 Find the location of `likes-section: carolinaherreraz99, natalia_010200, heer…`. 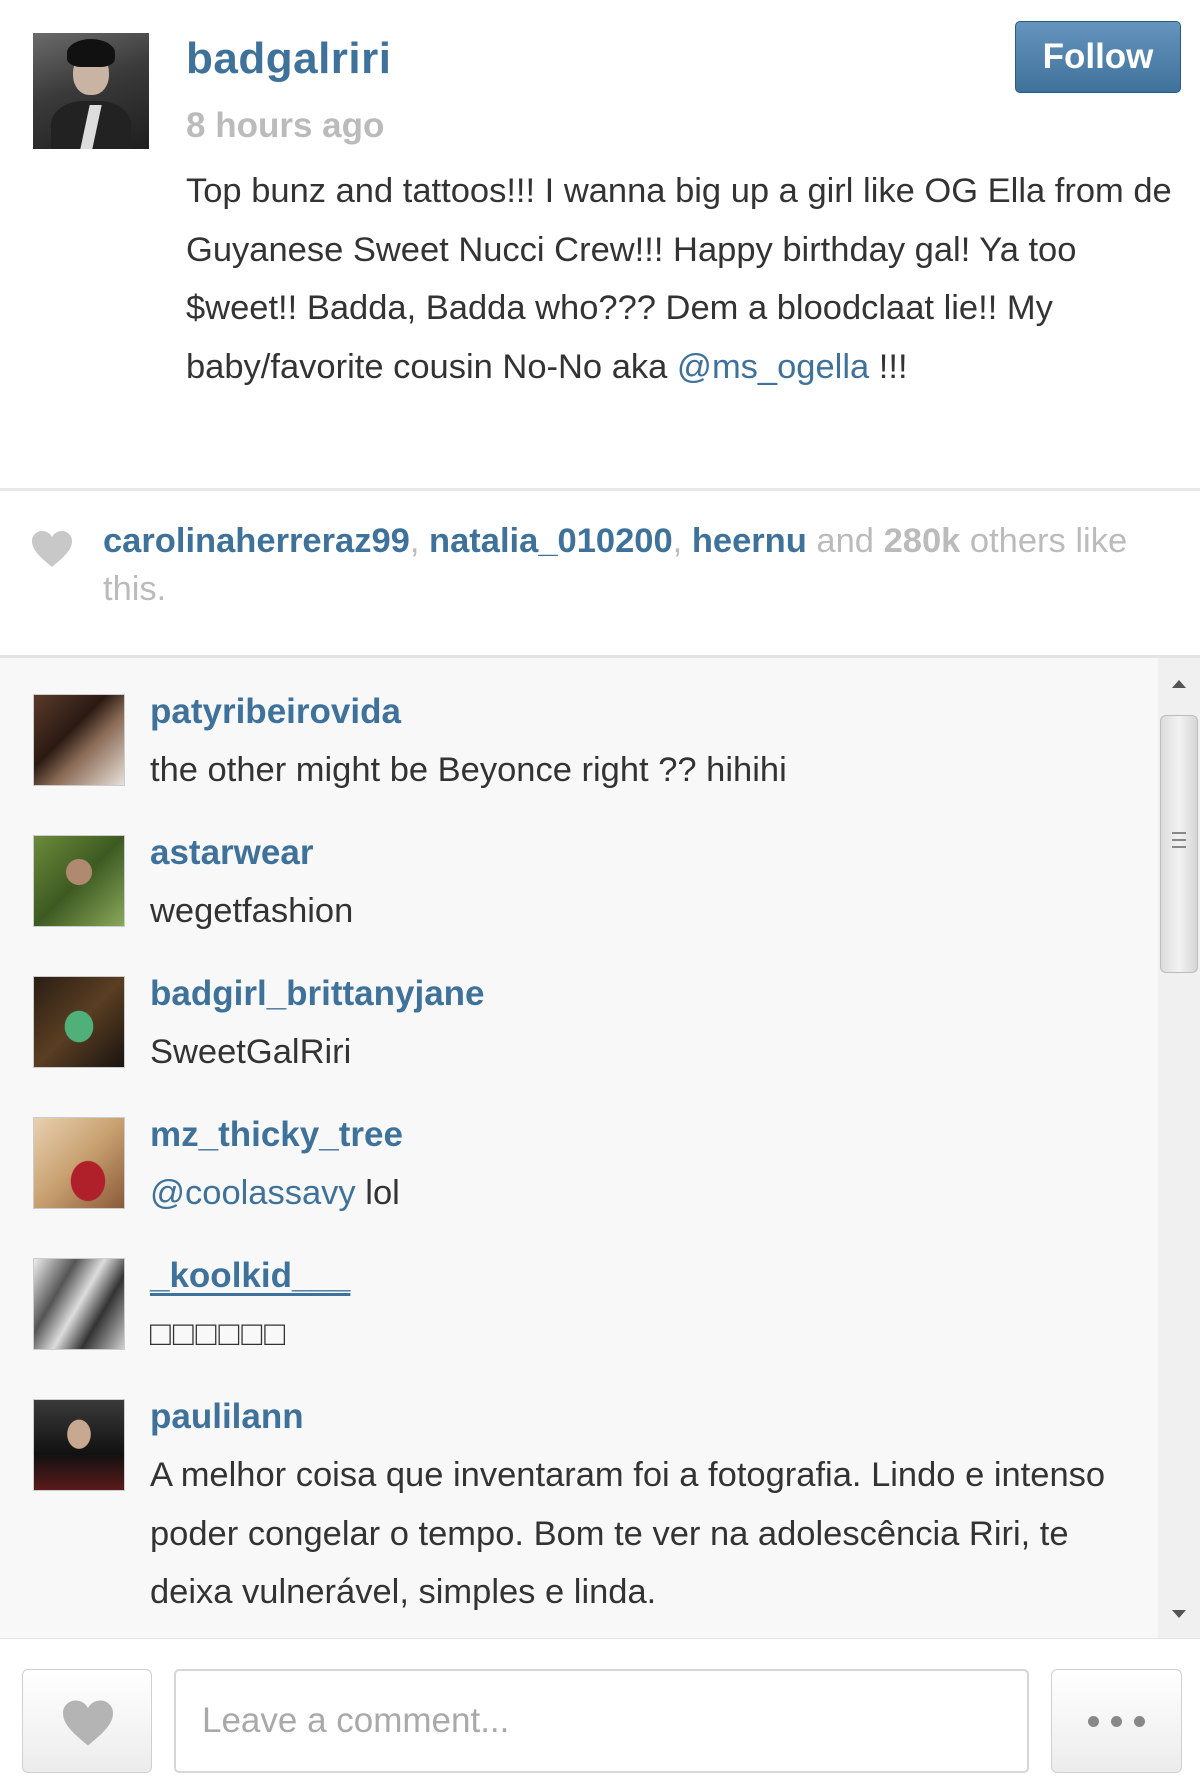

likes-section: carolinaherreraz99, natalia_010200, heer… is located at coordinates (600, 573).